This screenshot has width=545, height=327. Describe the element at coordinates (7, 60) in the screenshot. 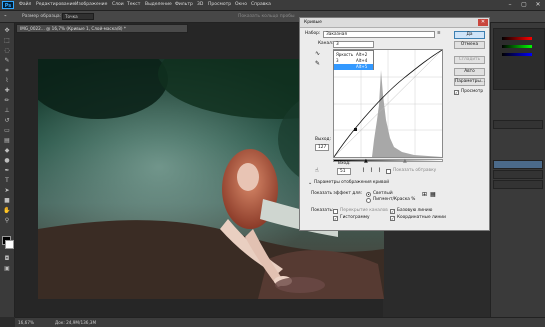

I see `quick-select-tool-icon: ✎` at that location.